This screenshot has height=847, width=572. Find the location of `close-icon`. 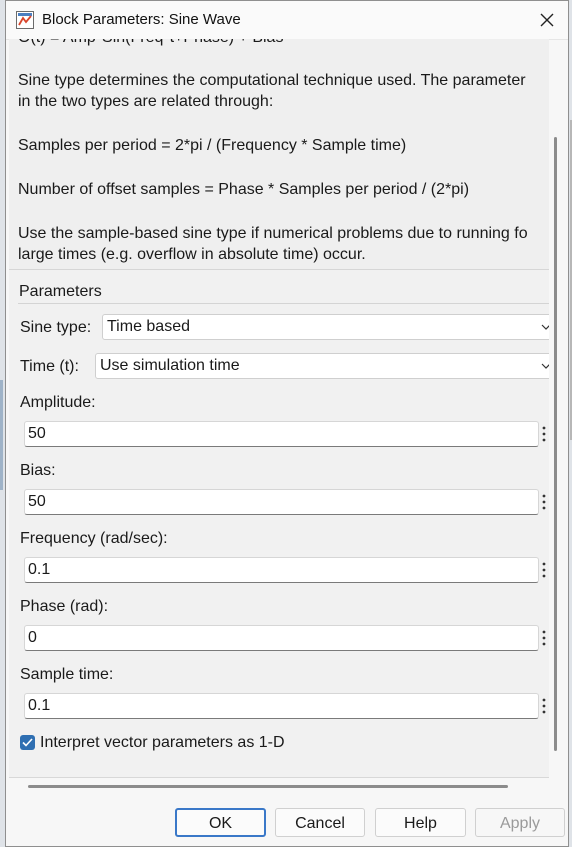

close-icon is located at coordinates (547, 20).